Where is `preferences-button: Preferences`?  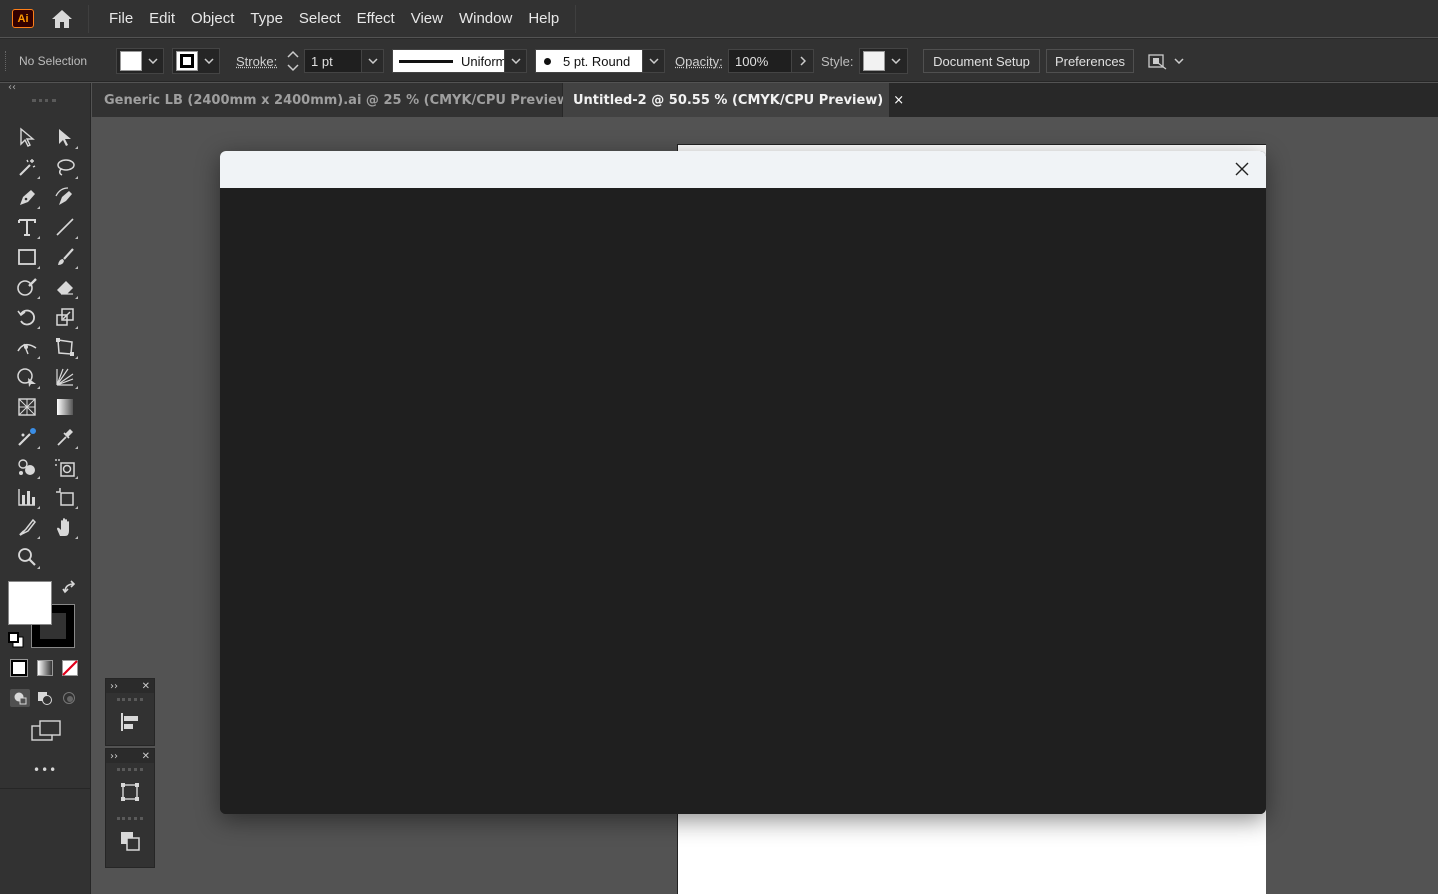 preferences-button: Preferences is located at coordinates (1090, 61).